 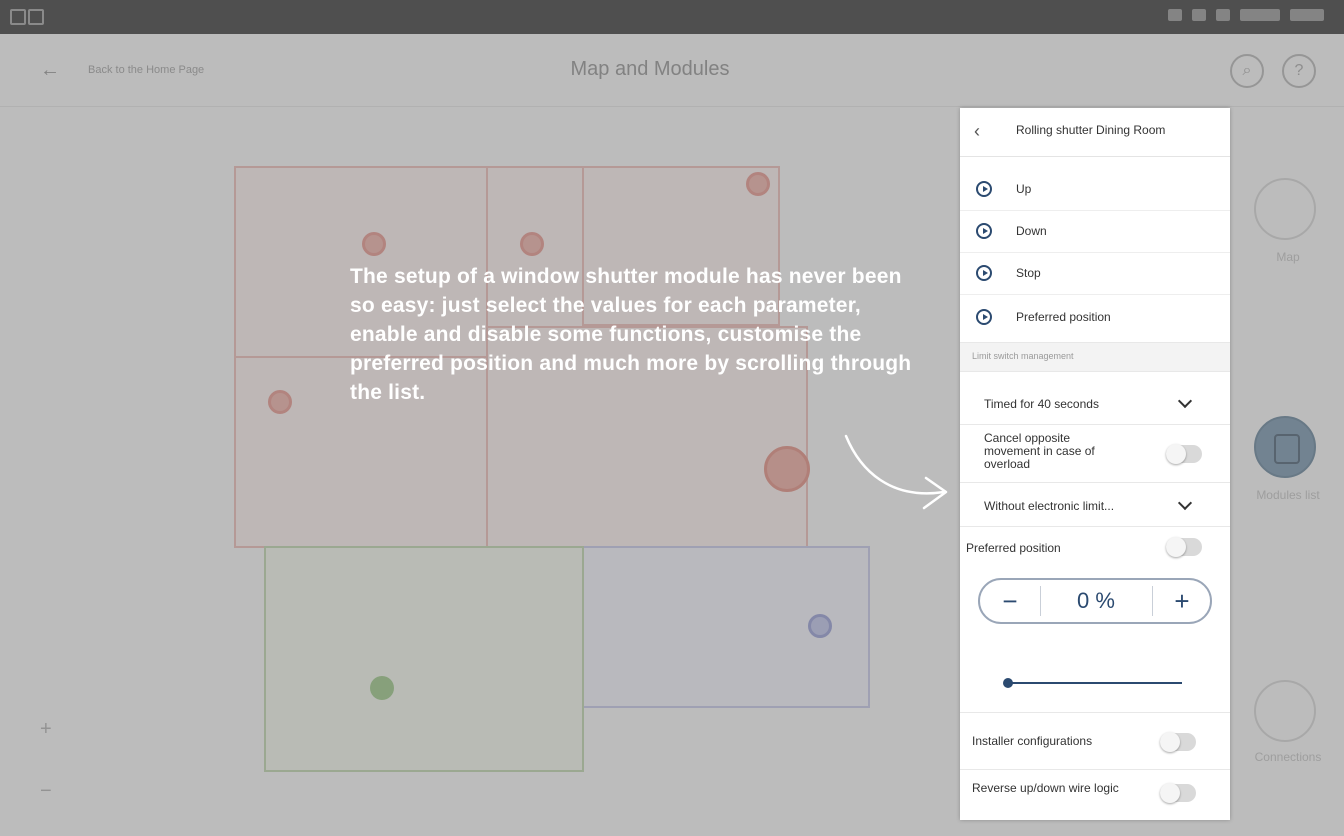 What do you see at coordinates (1178, 742) in the screenshot?
I see `installer-toggle` at bounding box center [1178, 742].